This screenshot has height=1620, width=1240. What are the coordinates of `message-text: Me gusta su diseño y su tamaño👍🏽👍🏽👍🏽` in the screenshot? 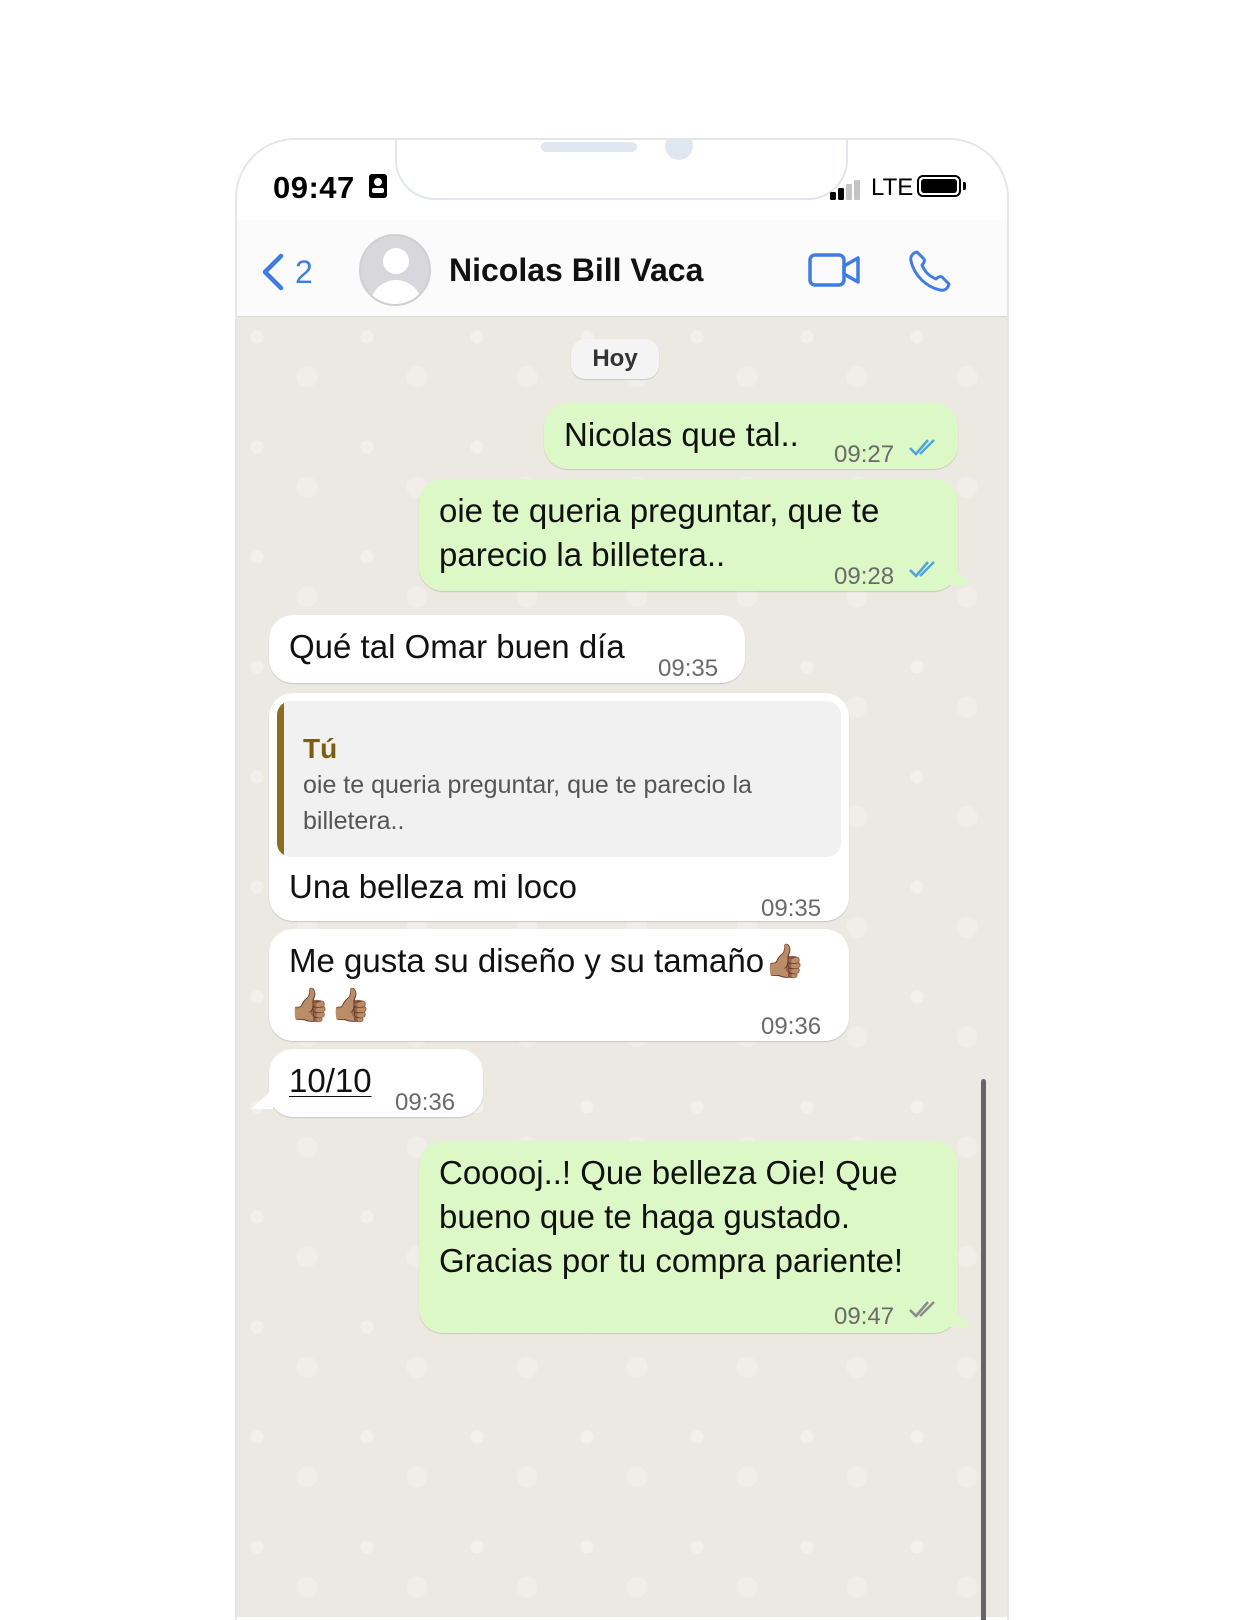 It's located at (547, 982).